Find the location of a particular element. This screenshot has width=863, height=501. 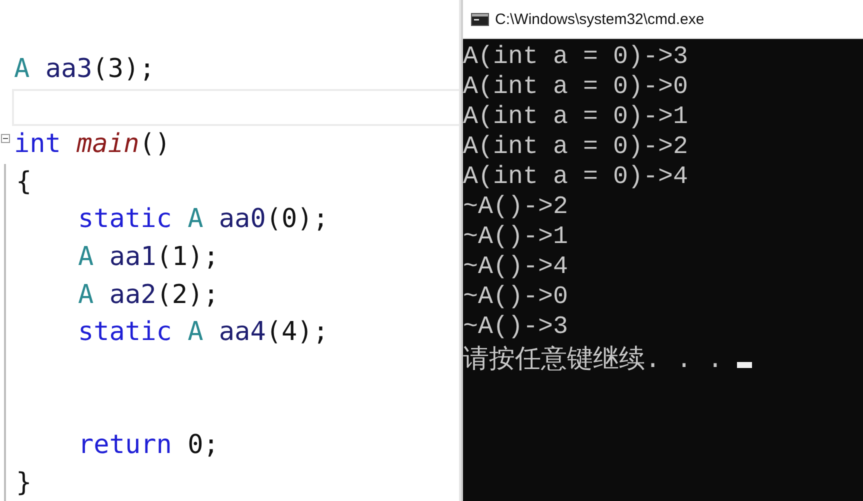

console-output-line: ~A()->1 is located at coordinates (515, 236).